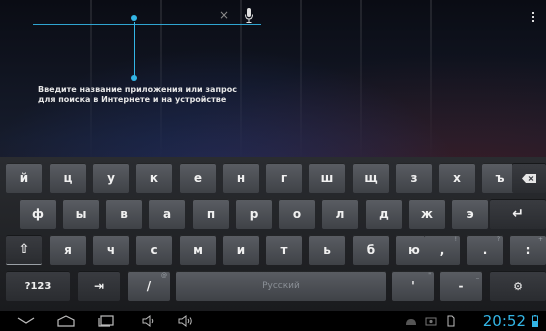 The image size is (546, 331). I want to click on tab-key: ⇥, so click(99, 286).